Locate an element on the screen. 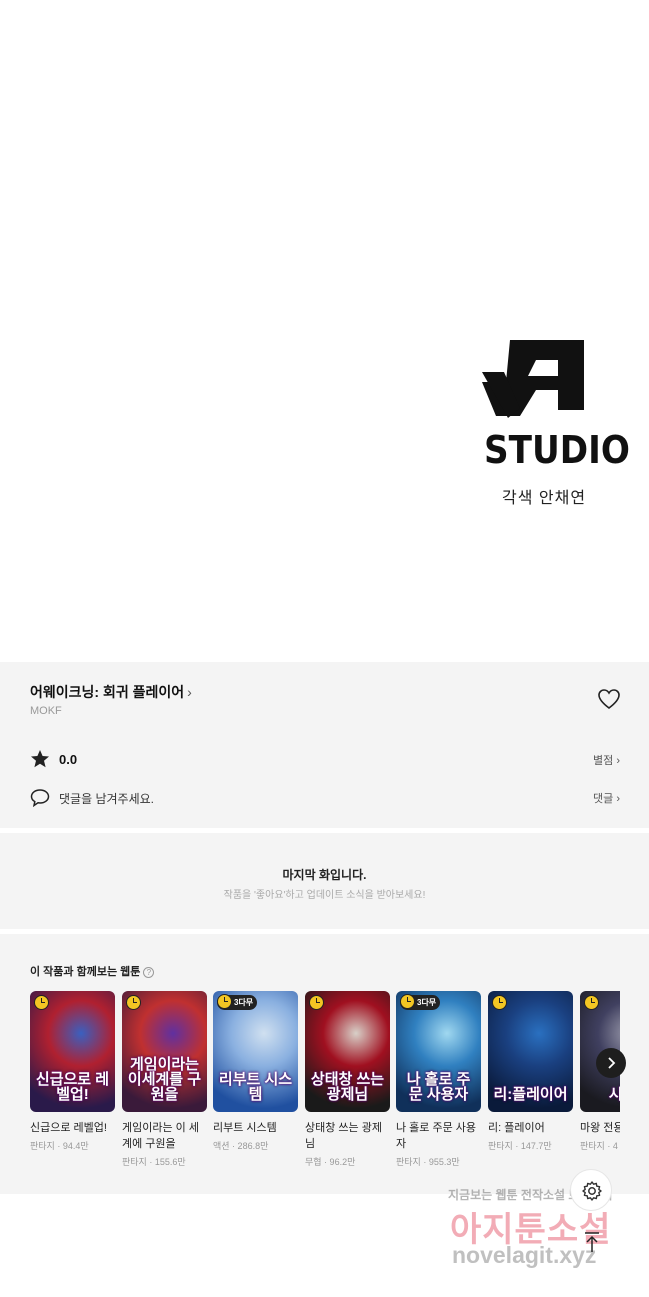  series-title: 어웨이크닝: 회귀 플레이어 is located at coordinates (107, 692).